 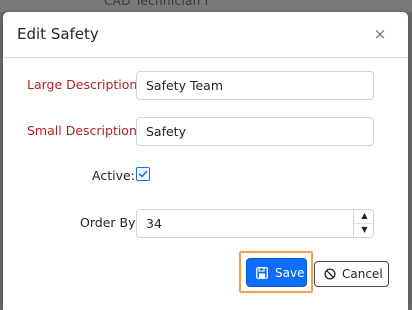 I want to click on background-page-text: CAD Technician I, so click(x=156, y=4).